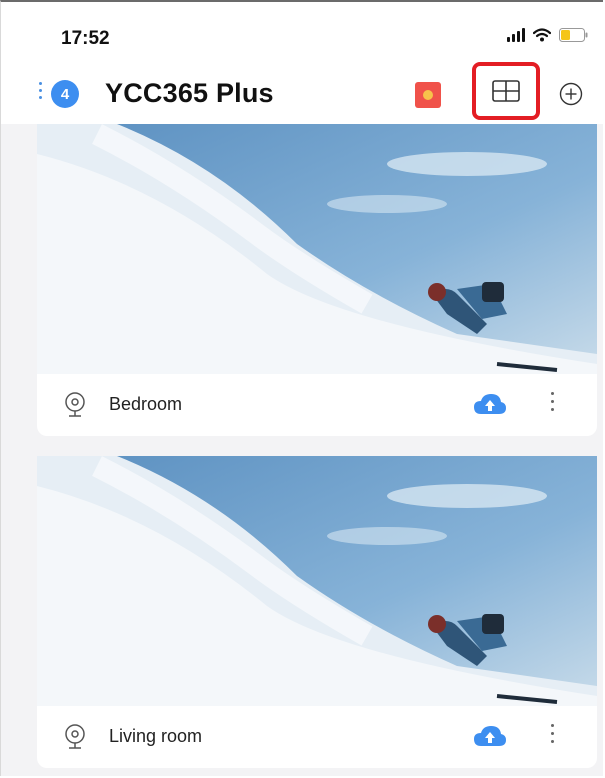 The height and width of the screenshot is (778, 605). Describe the element at coordinates (189, 93) in the screenshot. I see `app-title: YCC365 Plus` at that location.